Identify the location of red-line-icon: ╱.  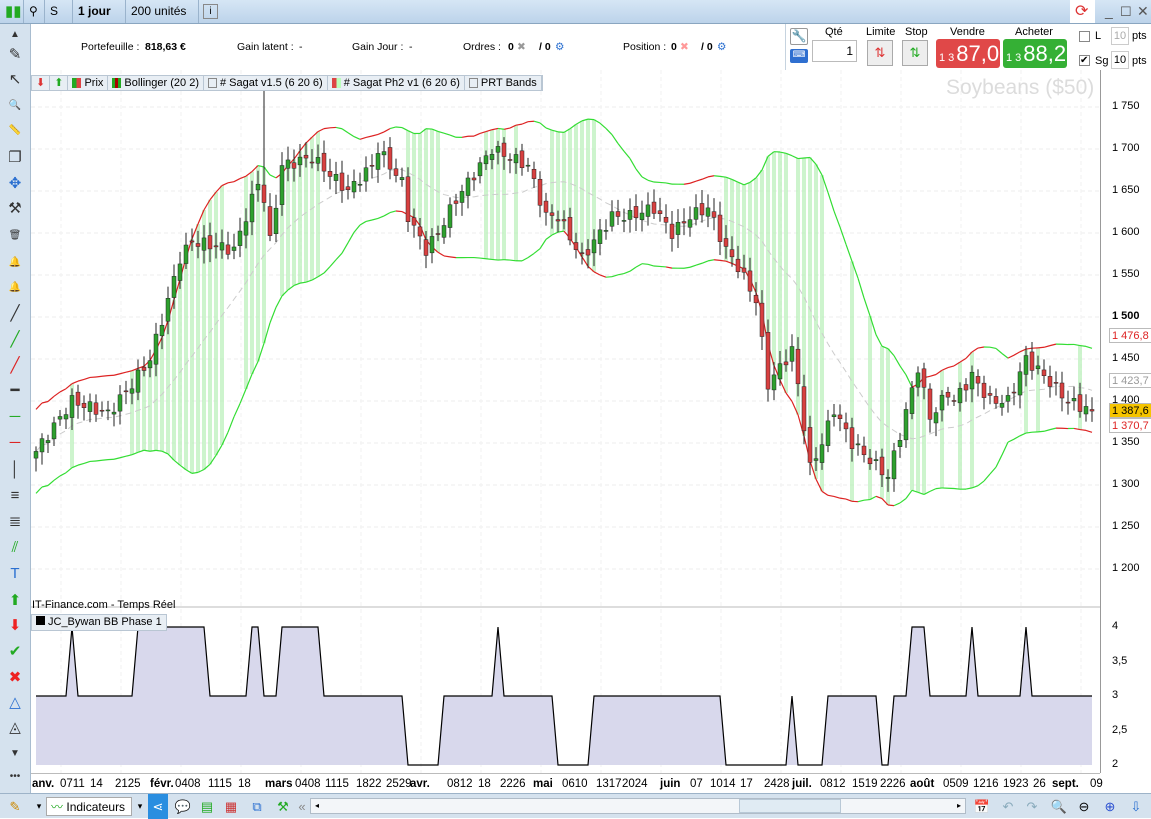
(15, 366).